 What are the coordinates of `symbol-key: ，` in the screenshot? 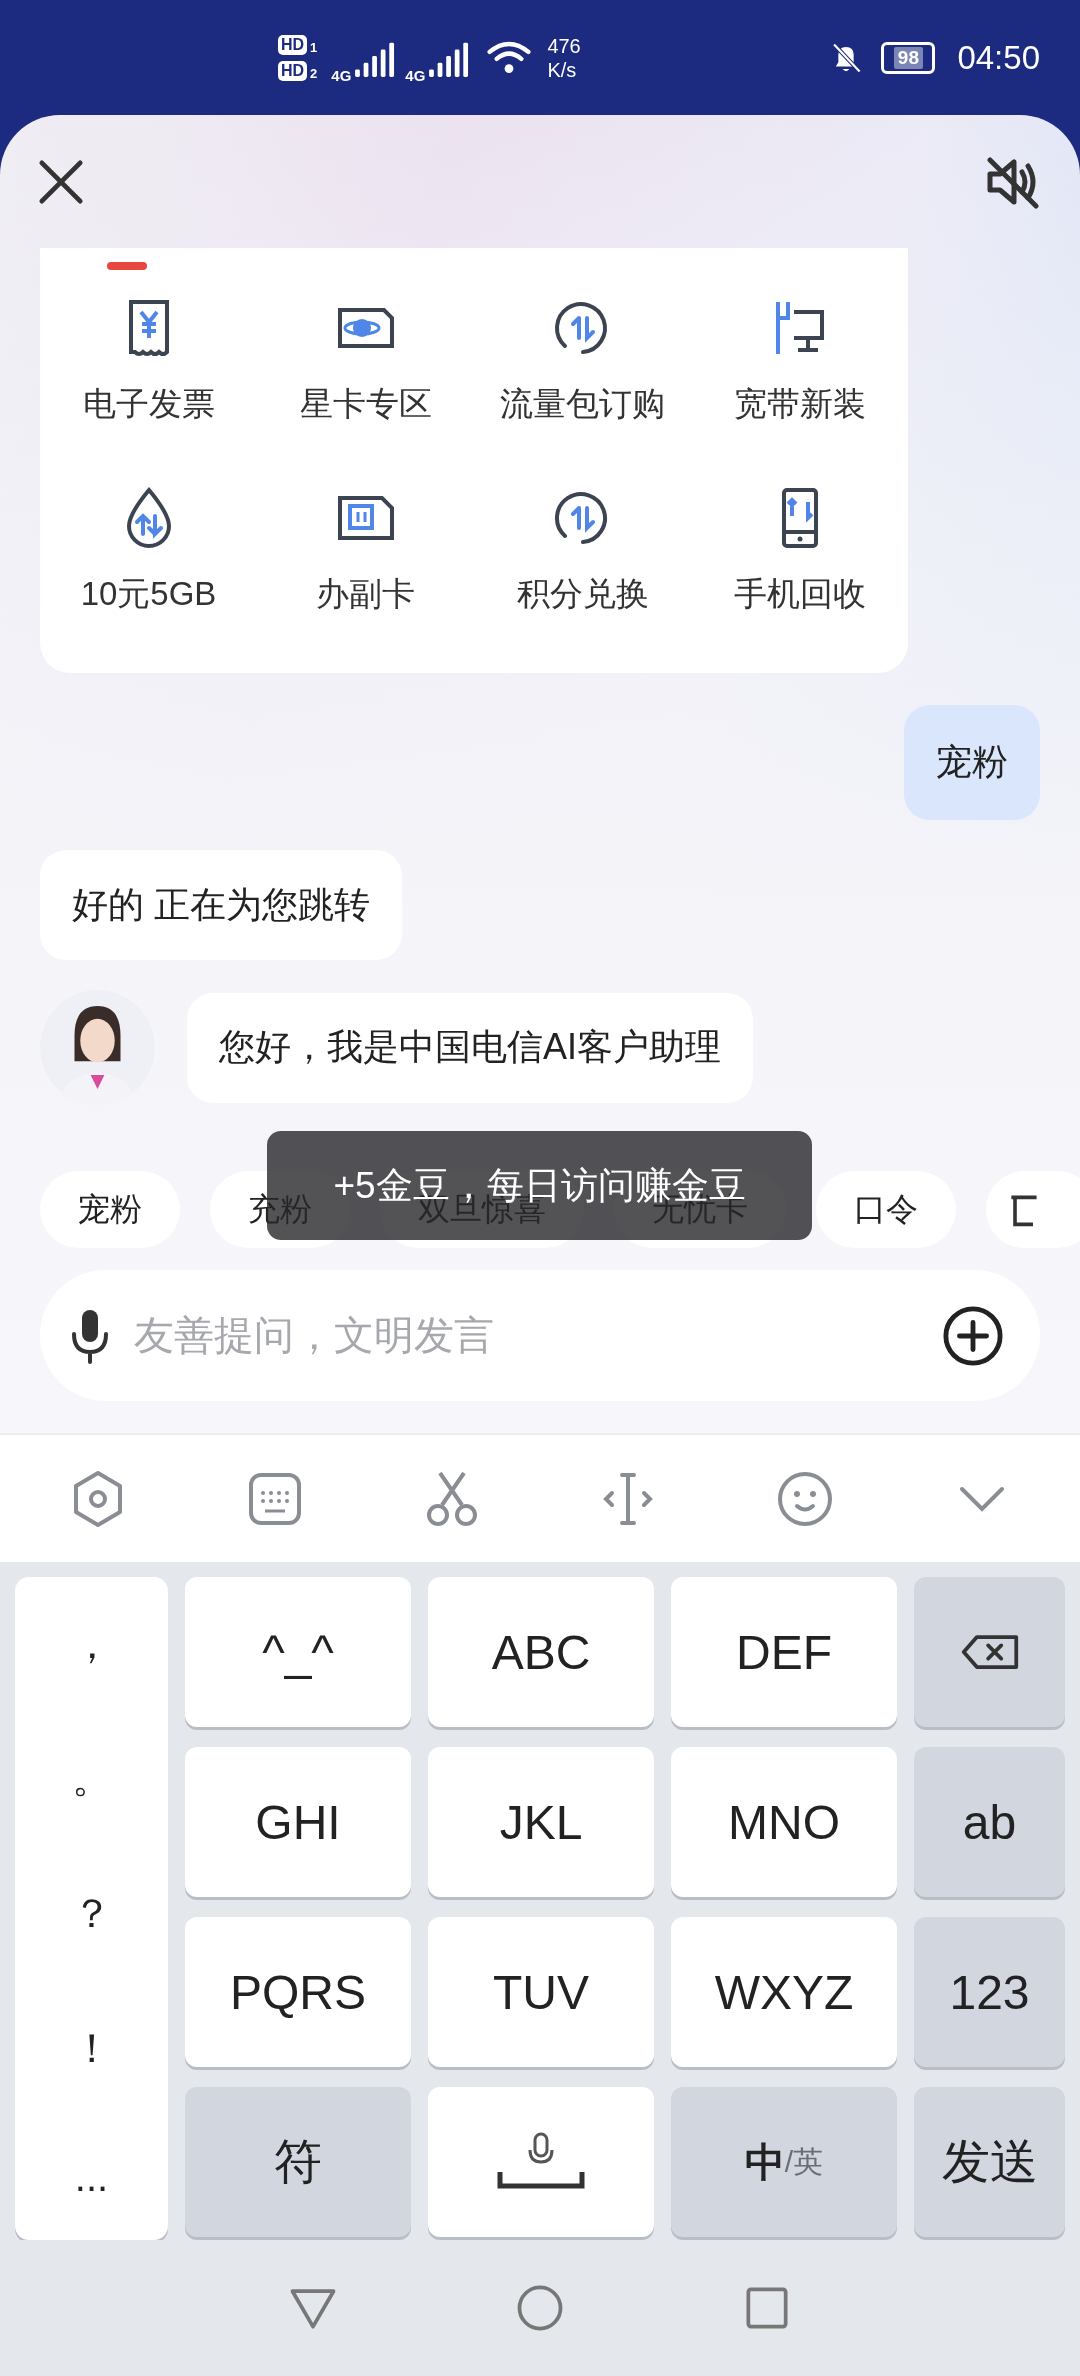 It's located at (91, 1644).